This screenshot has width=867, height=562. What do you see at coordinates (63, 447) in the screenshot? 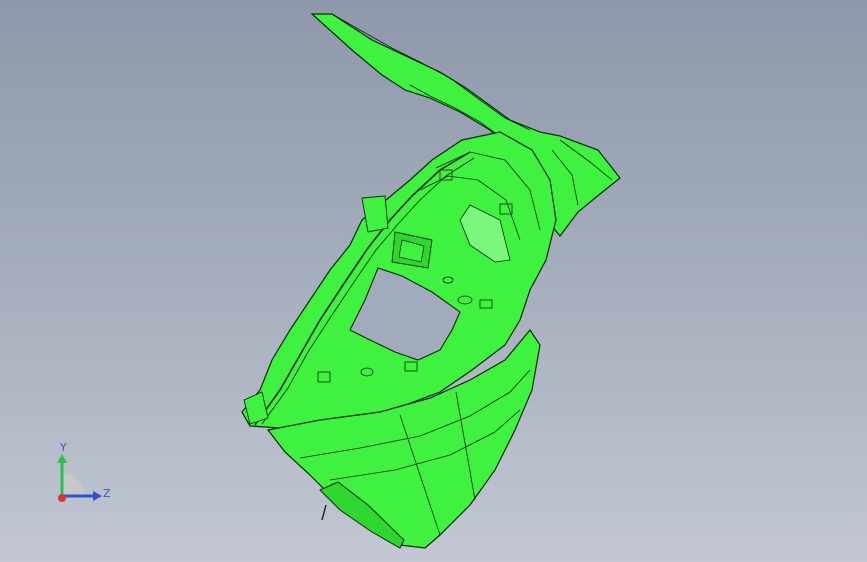
I see `triad-y-label: Y` at bounding box center [63, 447].